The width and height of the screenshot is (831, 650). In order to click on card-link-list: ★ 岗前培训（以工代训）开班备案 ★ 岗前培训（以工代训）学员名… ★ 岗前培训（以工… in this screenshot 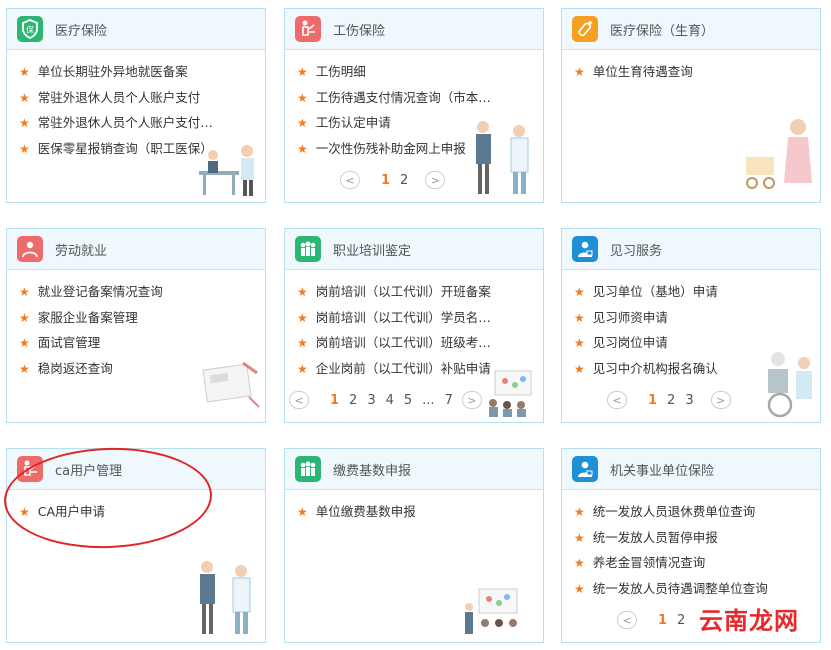, I will do `click(415, 330)`.